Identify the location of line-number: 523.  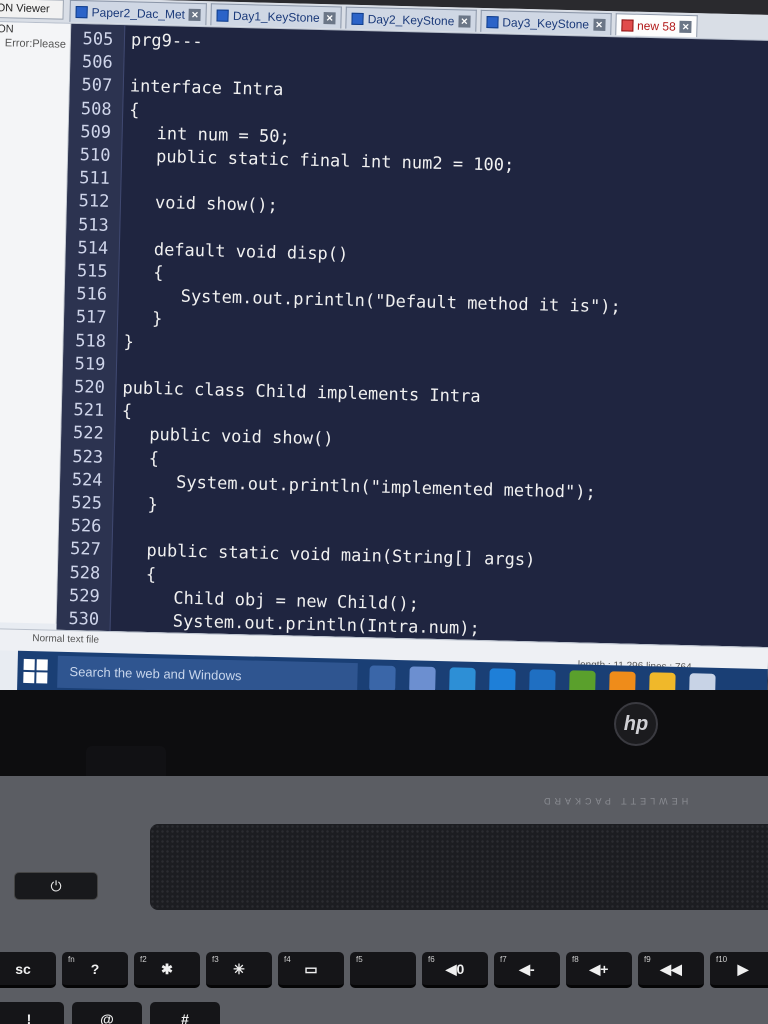
(88, 457).